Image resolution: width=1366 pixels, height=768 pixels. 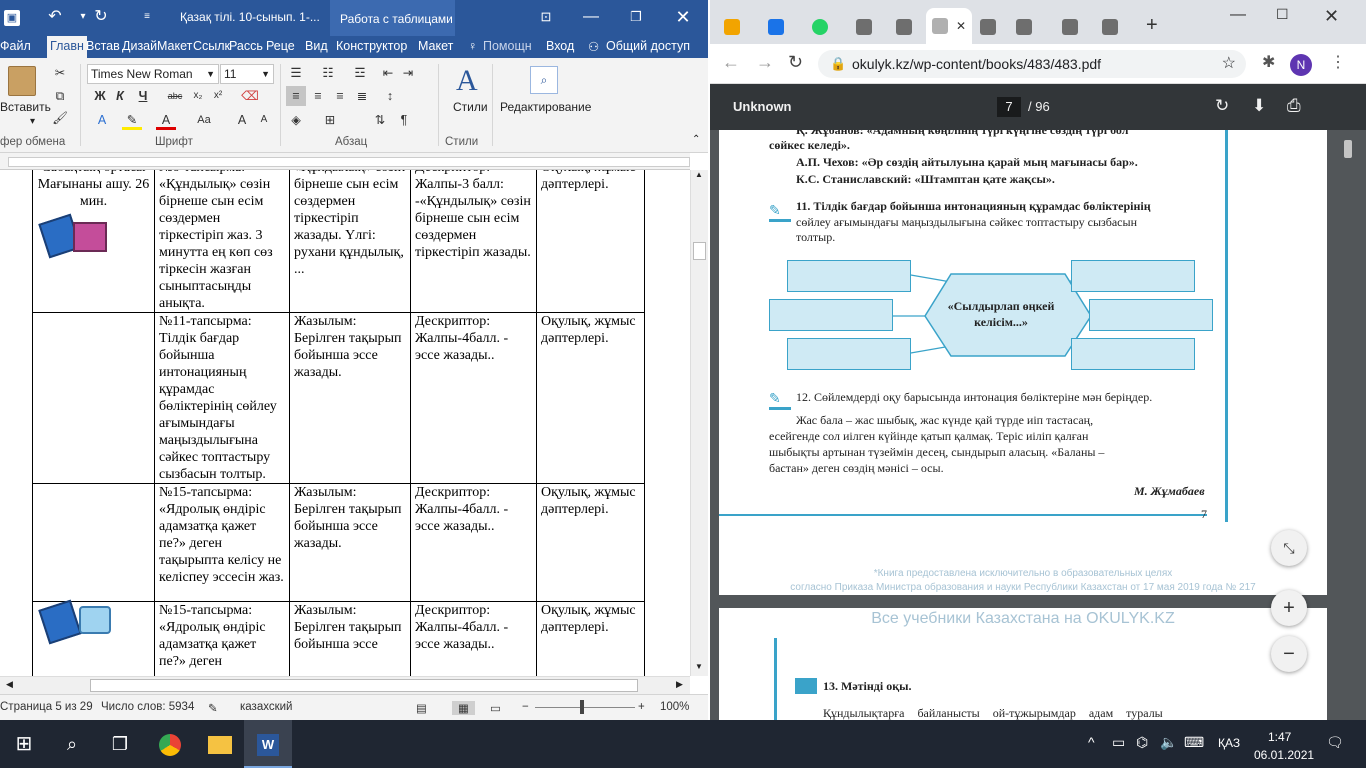 I want to click on cut-icon: ✂, so click(x=60, y=73).